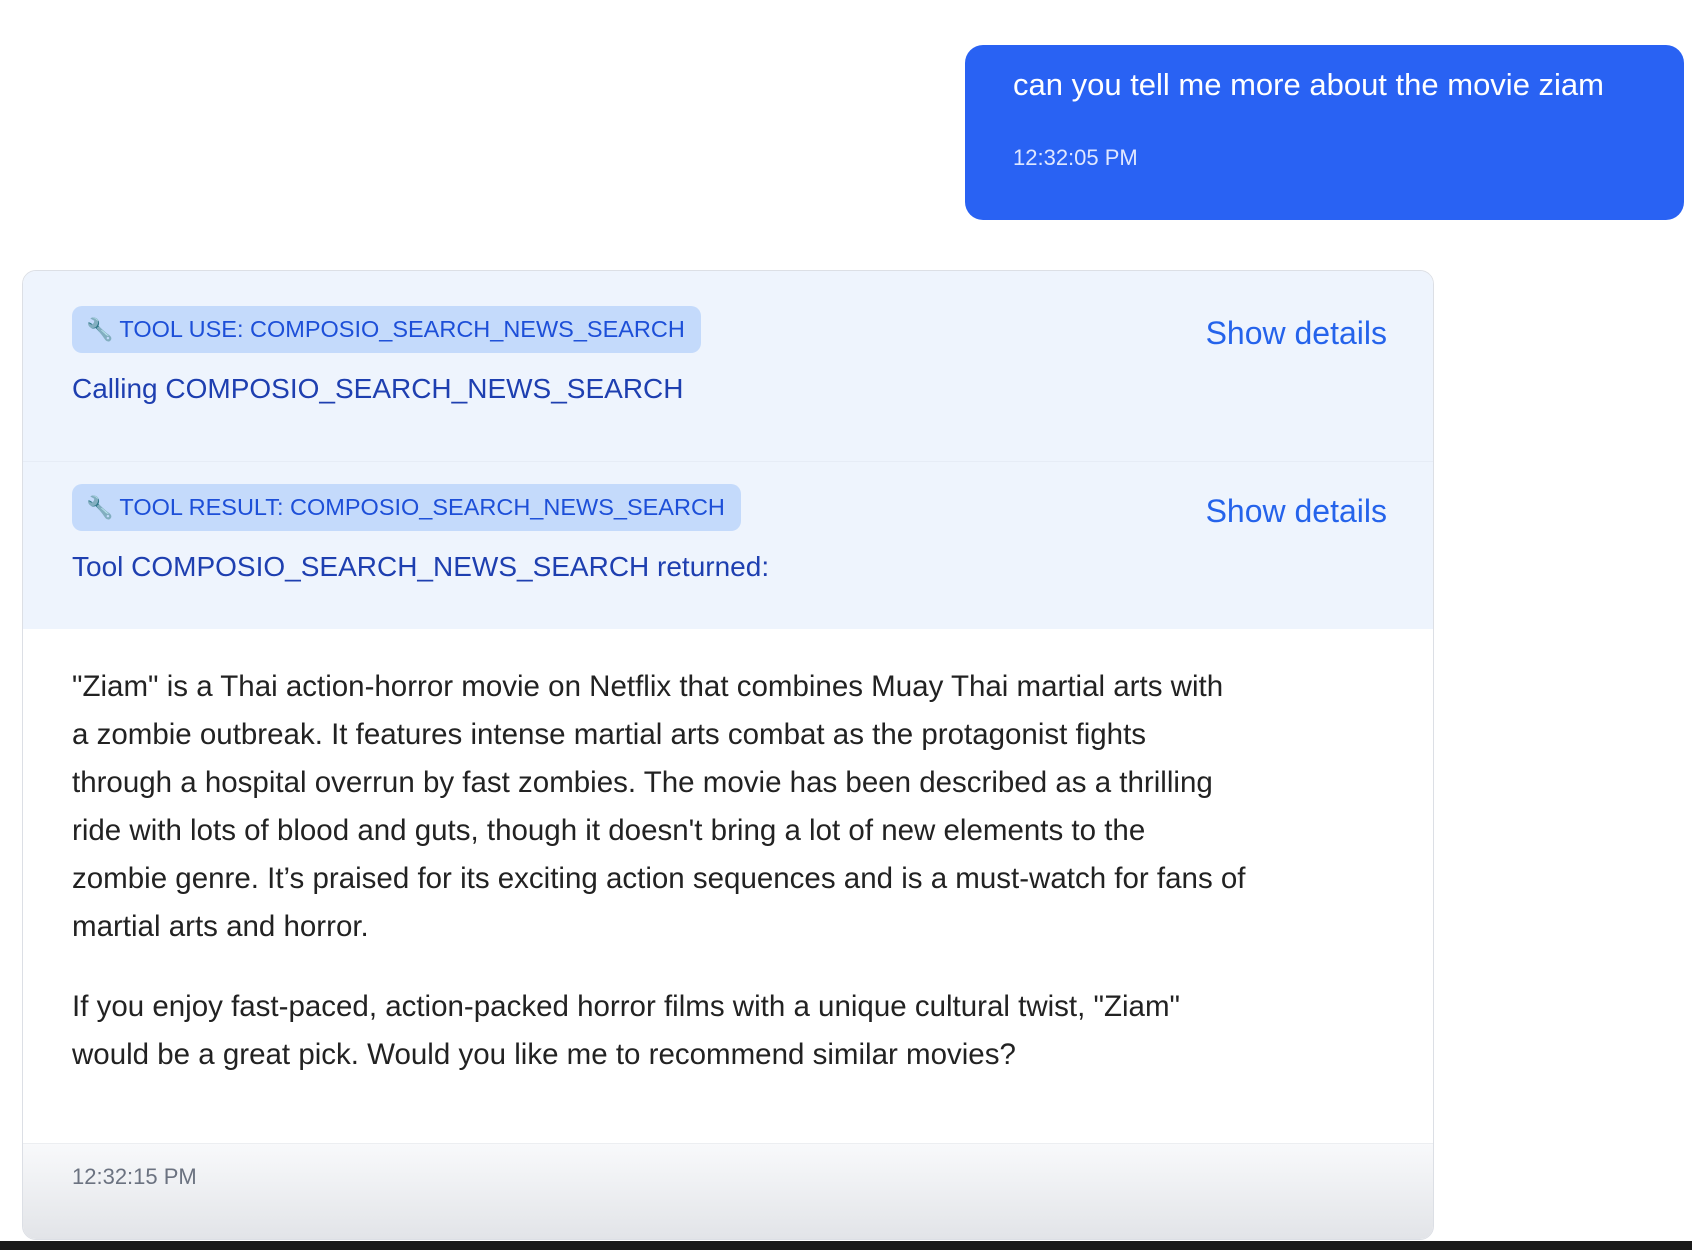 The width and height of the screenshot is (1692, 1250). I want to click on text-line: martial arts and horror., so click(220, 926).